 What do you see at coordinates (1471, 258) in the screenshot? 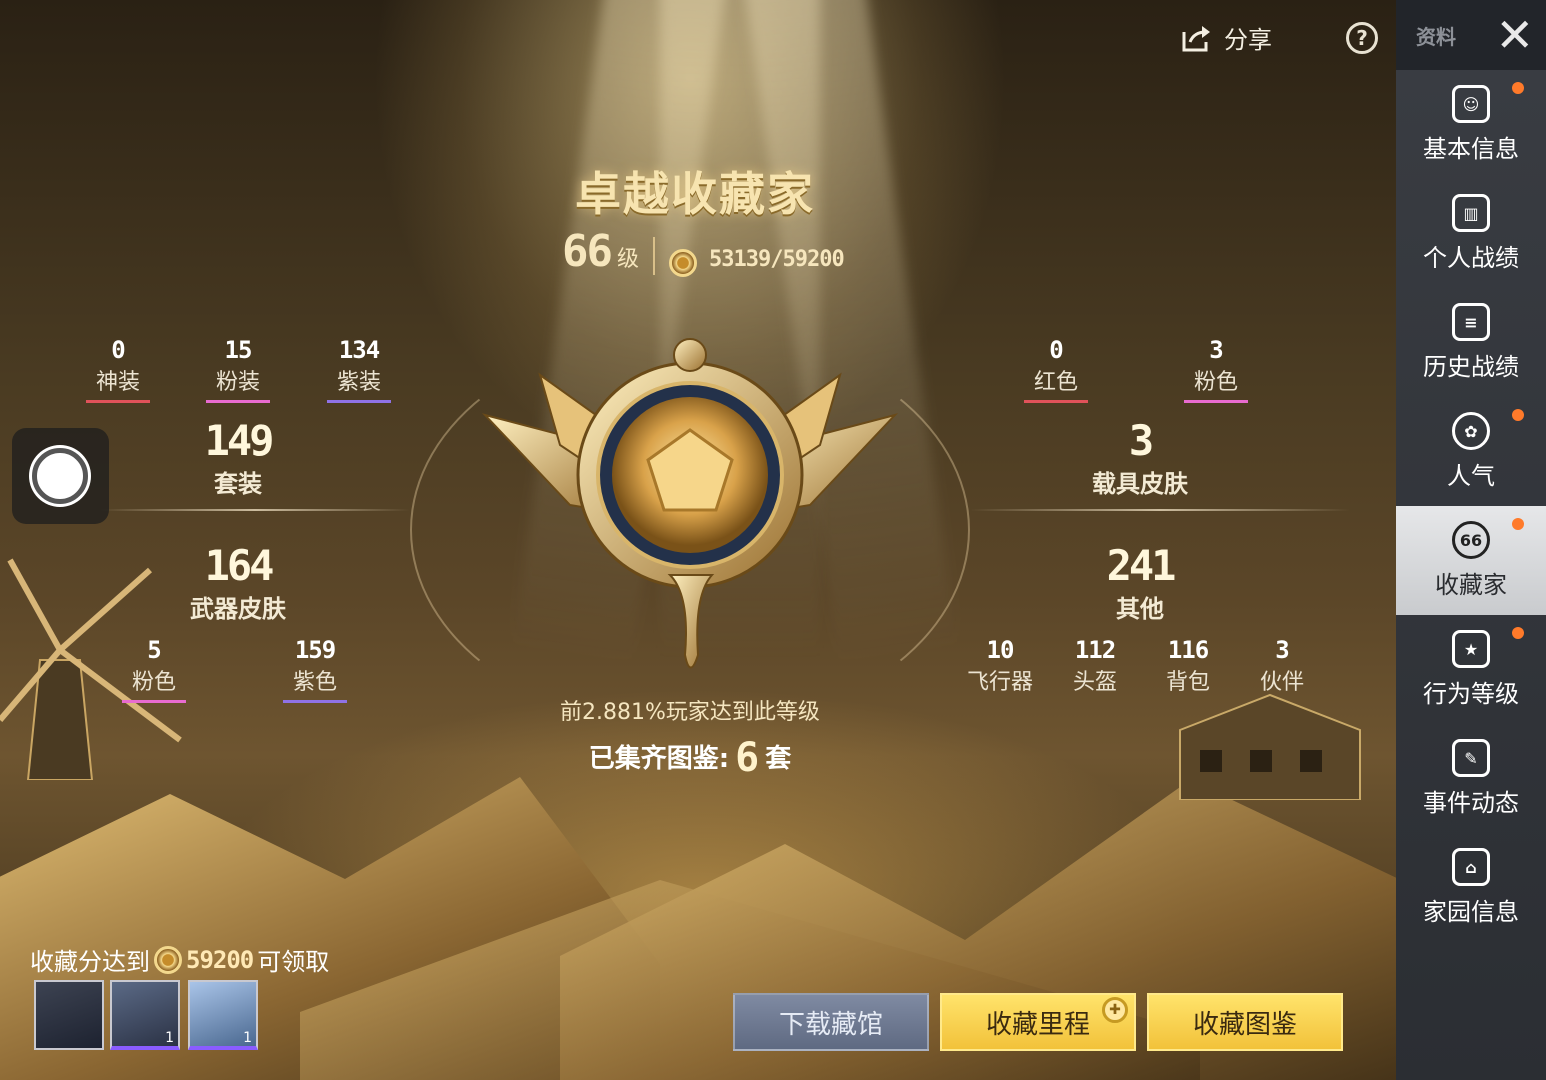
I see `sidebar-item-label: 个人战绩` at bounding box center [1471, 258].